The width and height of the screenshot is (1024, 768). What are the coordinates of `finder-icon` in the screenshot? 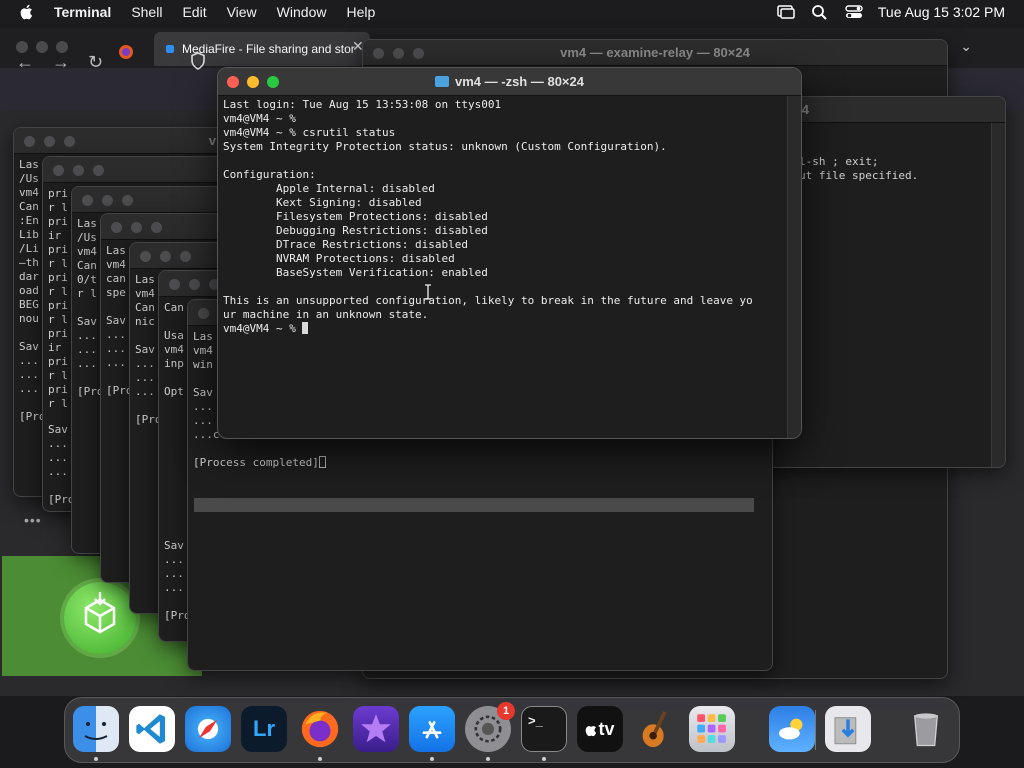 It's located at (96, 729).